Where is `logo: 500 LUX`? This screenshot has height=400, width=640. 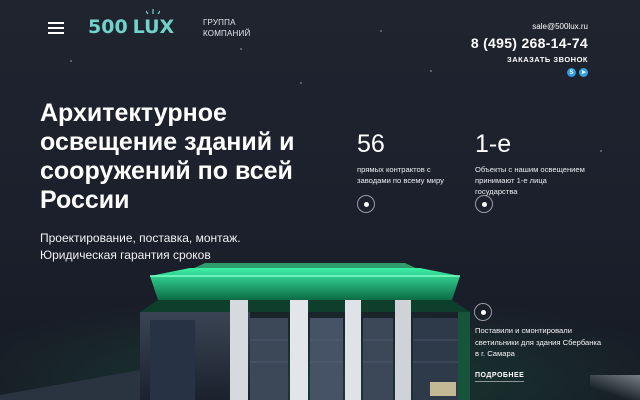
logo: 500 LUX is located at coordinates (131, 23).